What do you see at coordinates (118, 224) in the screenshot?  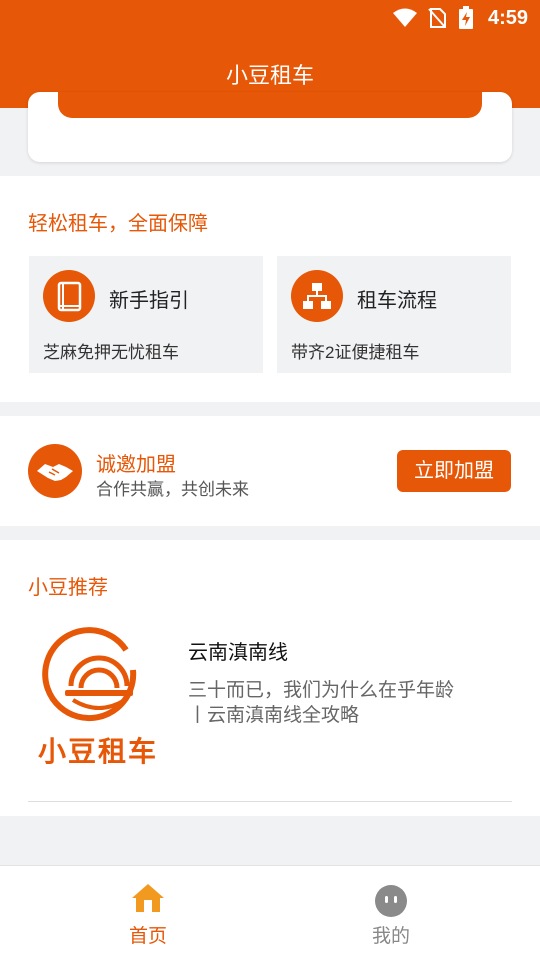 I see `section-title: 轻松租车，全面保障` at bounding box center [118, 224].